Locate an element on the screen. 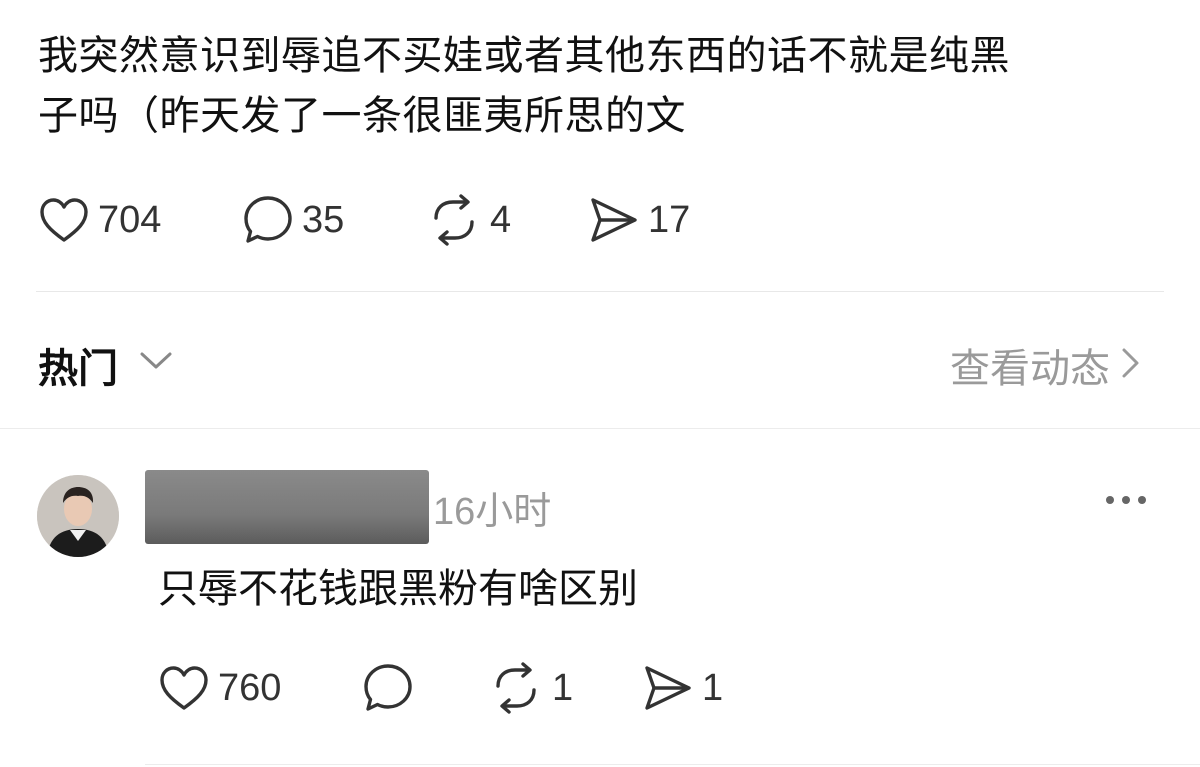 The image size is (1200, 767). redacted-username is located at coordinates (287, 507).